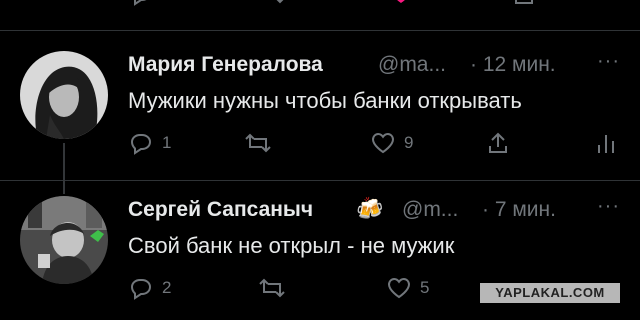 This screenshot has height=320, width=640. Describe the element at coordinates (320, 7) in the screenshot. I see `previous-tweet-action-bar: 3 2 29` at that location.